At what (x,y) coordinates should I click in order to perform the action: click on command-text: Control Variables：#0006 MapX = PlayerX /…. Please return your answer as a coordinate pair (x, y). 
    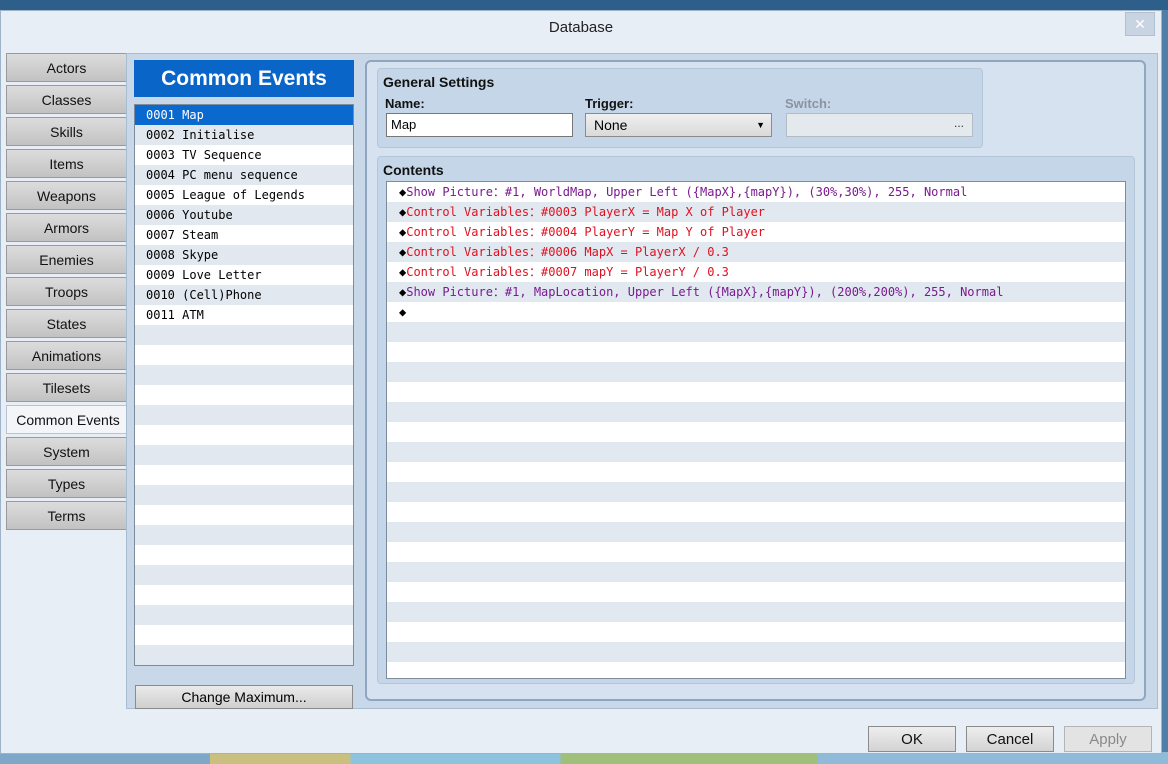
    Looking at the image, I should click on (567, 252).